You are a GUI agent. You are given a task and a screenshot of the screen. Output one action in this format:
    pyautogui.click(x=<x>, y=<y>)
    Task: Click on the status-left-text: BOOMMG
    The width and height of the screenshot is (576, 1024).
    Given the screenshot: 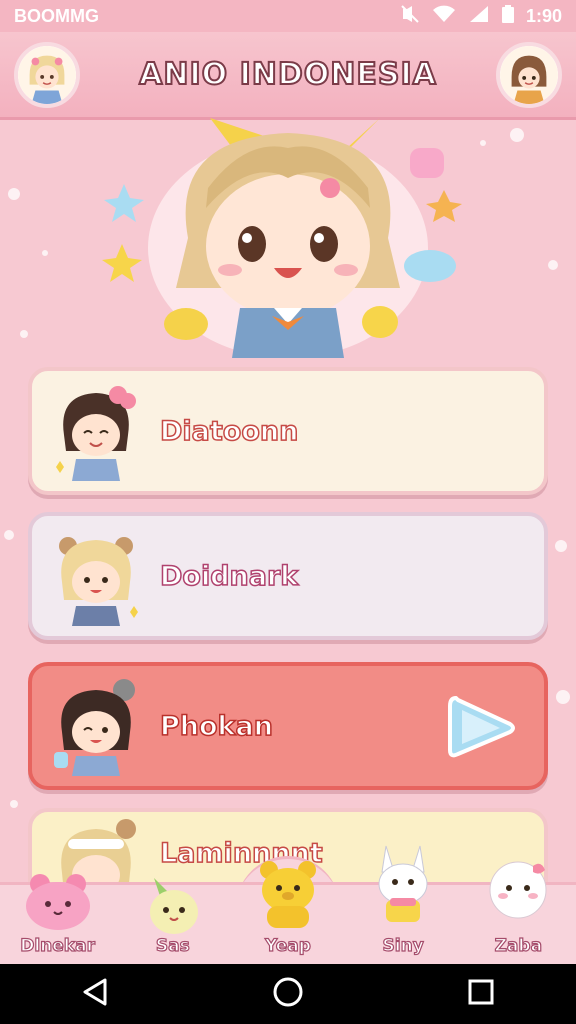 What is the action you would take?
    pyautogui.click(x=56, y=15)
    